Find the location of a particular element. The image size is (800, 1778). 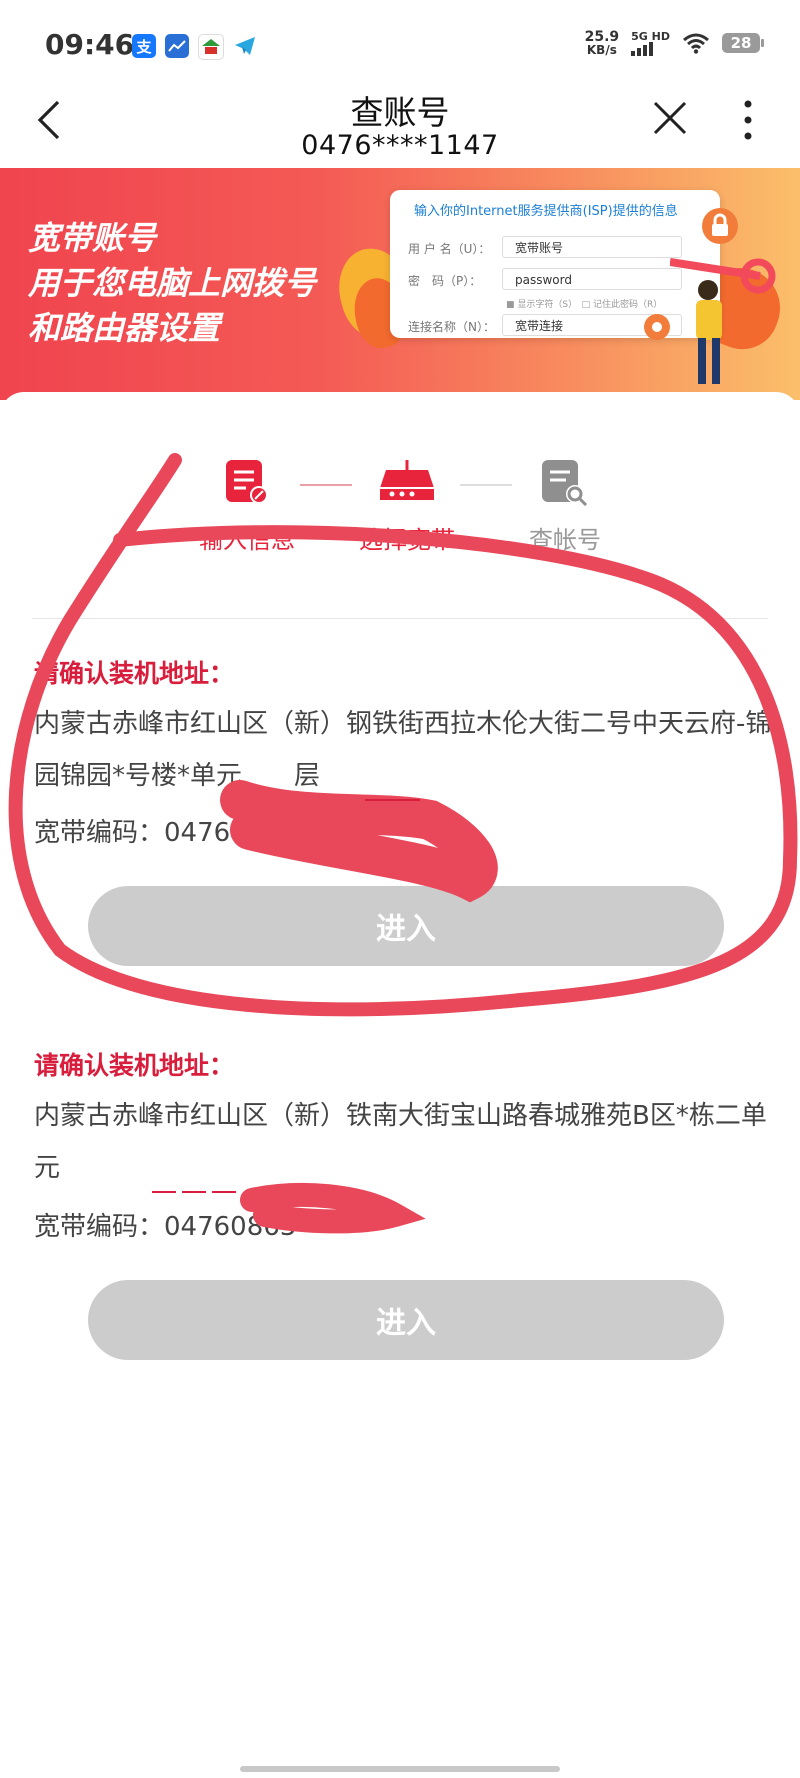

gear-icon is located at coordinates (657, 327).